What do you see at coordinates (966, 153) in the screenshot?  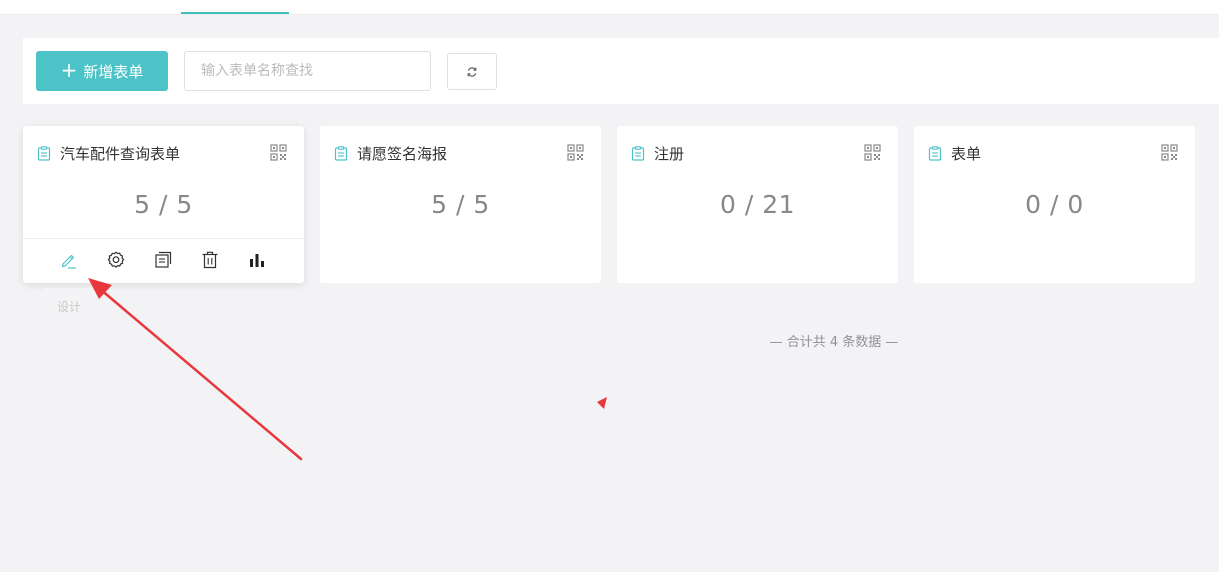 I see `card-title: 表单` at bounding box center [966, 153].